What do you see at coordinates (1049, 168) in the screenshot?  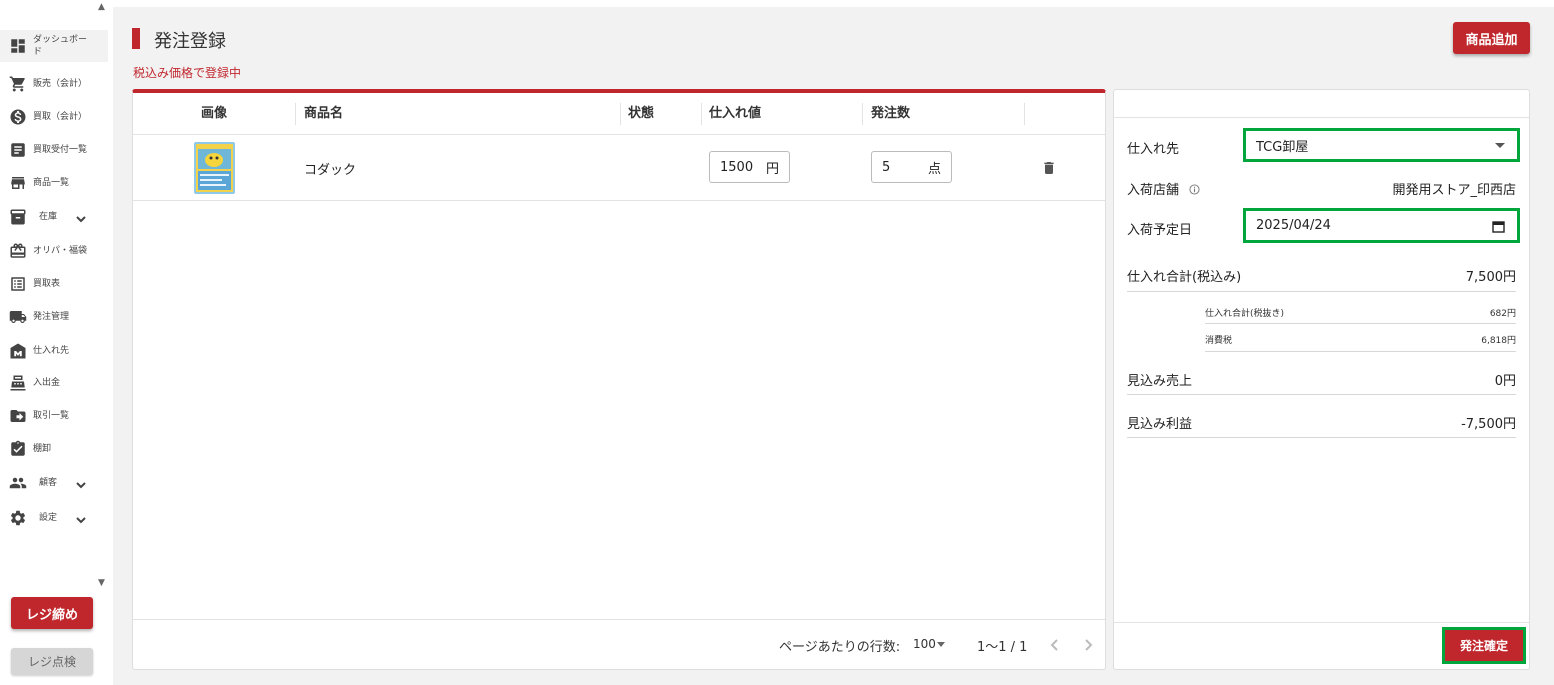 I see `trash-icon` at bounding box center [1049, 168].